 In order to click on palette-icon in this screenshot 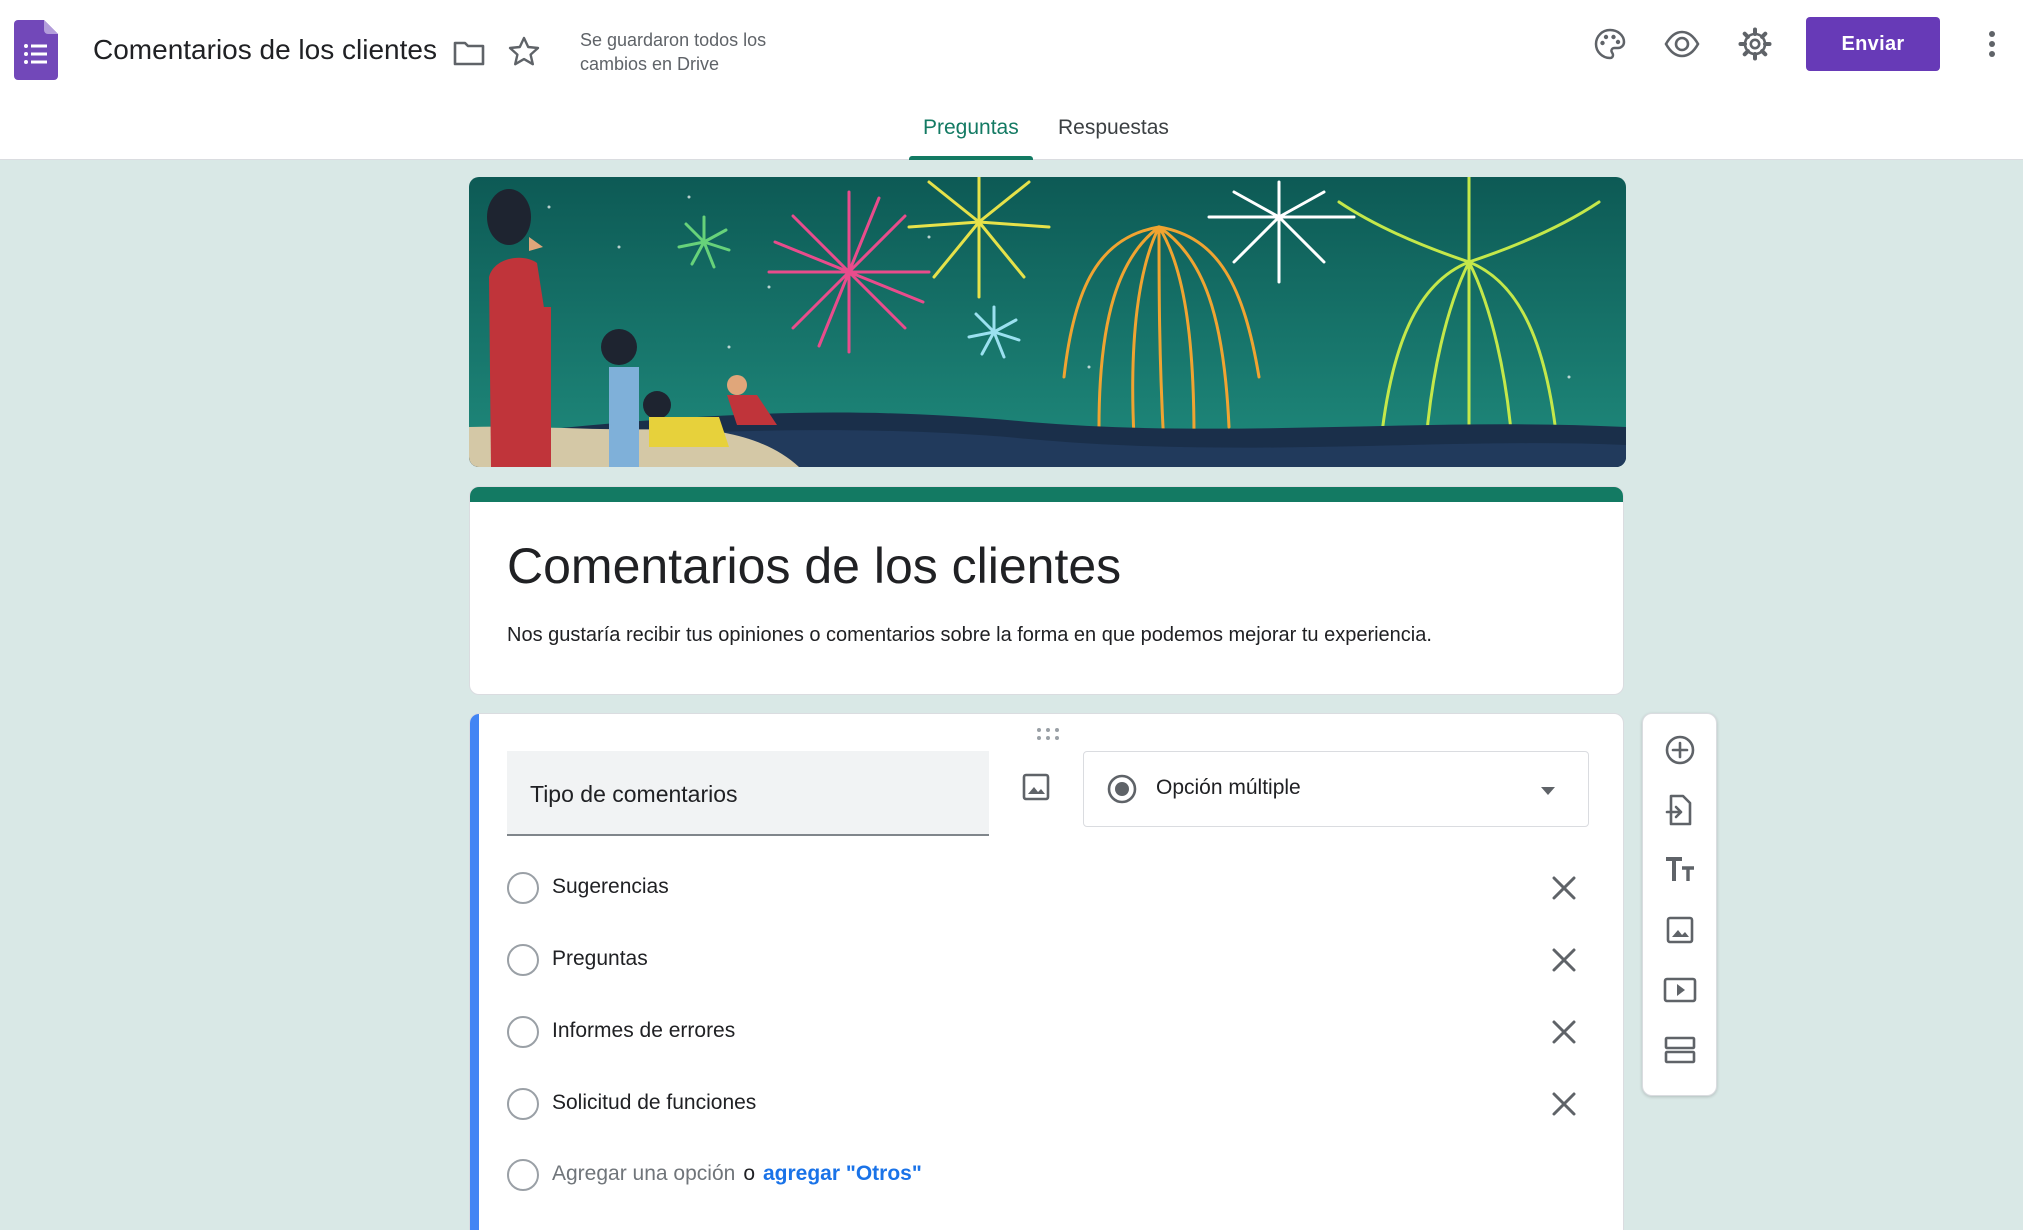, I will do `click(1610, 44)`.